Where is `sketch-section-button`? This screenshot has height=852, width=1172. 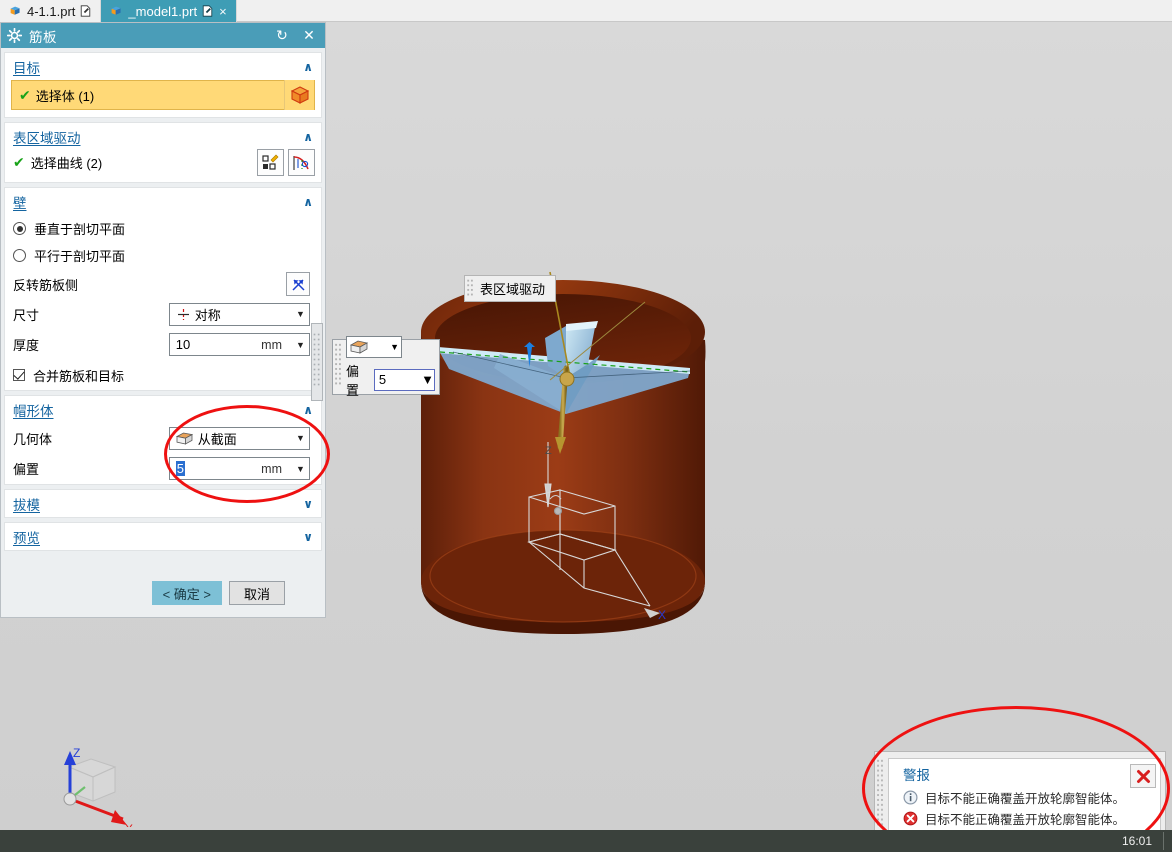
sketch-section-button is located at coordinates (270, 162).